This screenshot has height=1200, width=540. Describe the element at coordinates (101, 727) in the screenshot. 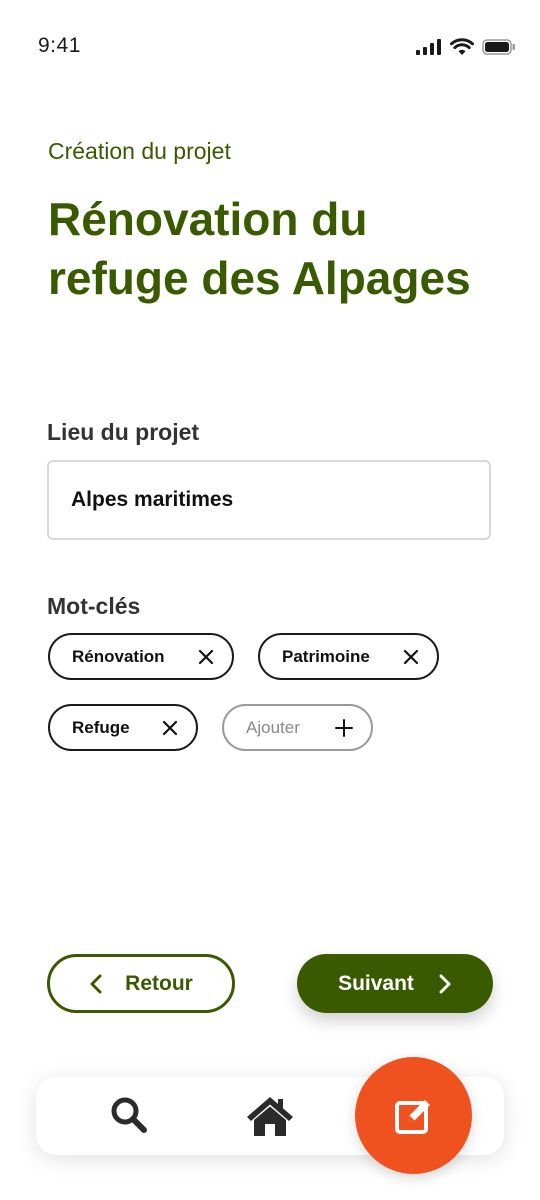

I see `chip-label: Refuge` at that location.